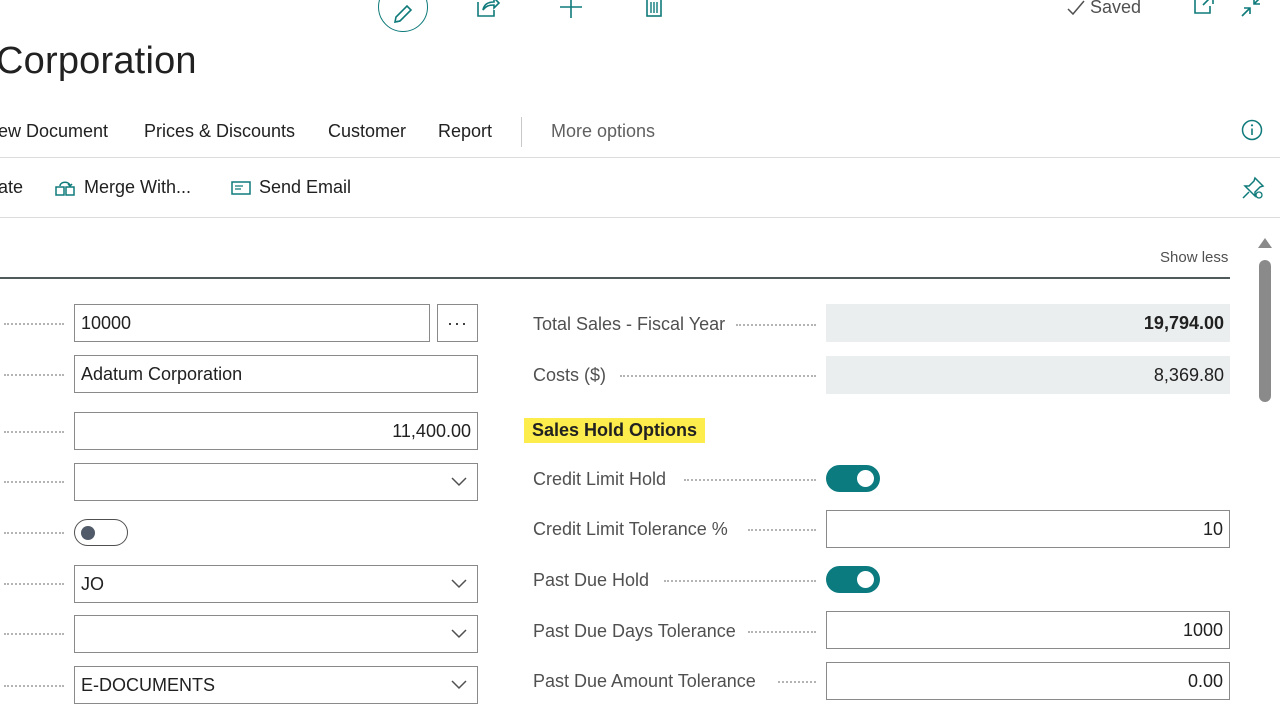  What do you see at coordinates (1028, 529) in the screenshot?
I see `credit-limit-tolerance-input: 10` at bounding box center [1028, 529].